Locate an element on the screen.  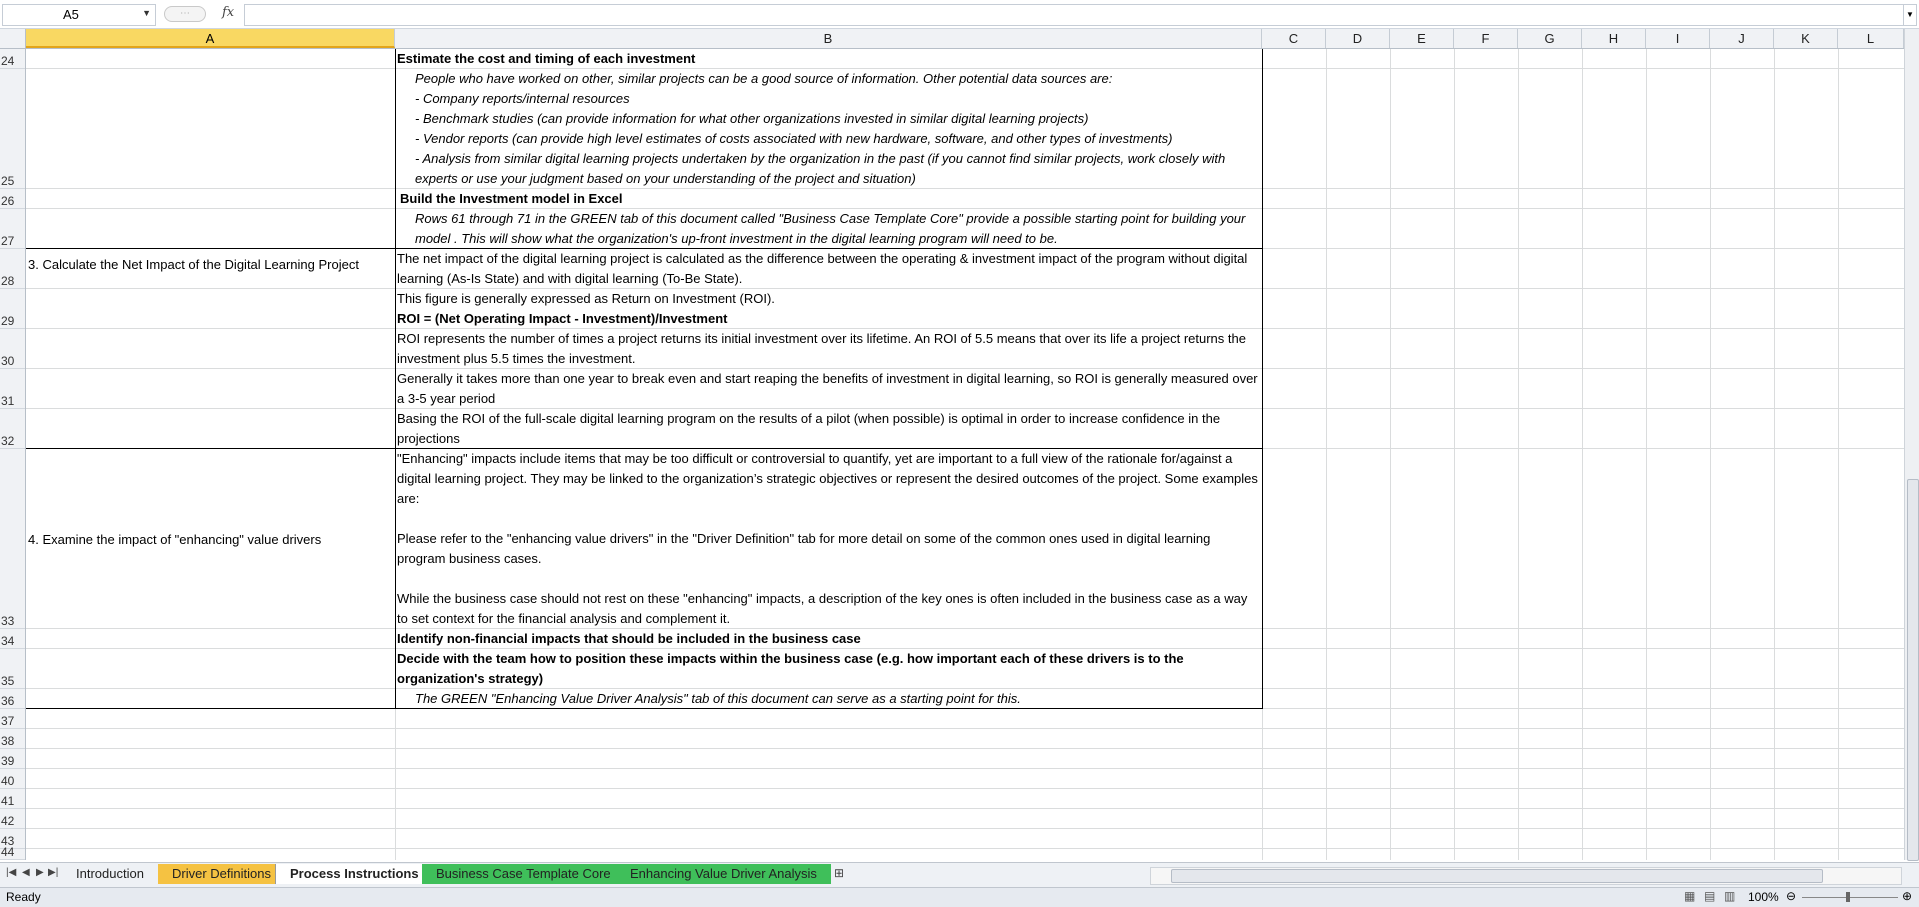
tab-enhancing-value-driver-analysis: Enhancing Value Driver Analysis is located at coordinates (723, 874).